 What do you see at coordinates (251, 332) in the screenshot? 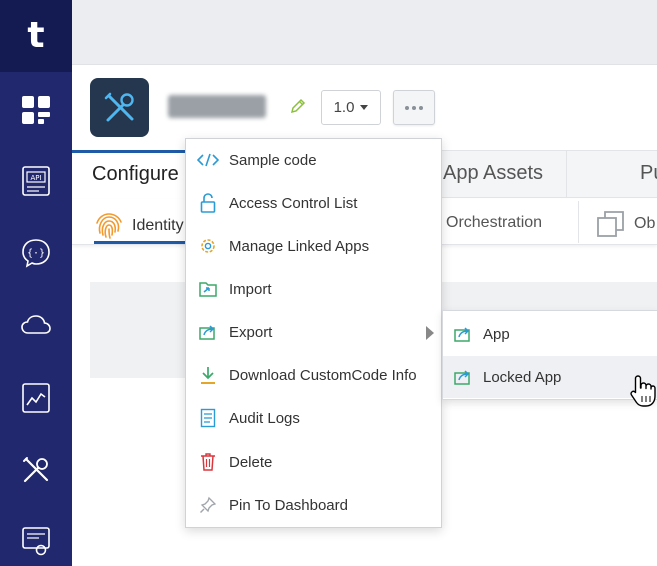
I see `menu-item-label: Export` at bounding box center [251, 332].